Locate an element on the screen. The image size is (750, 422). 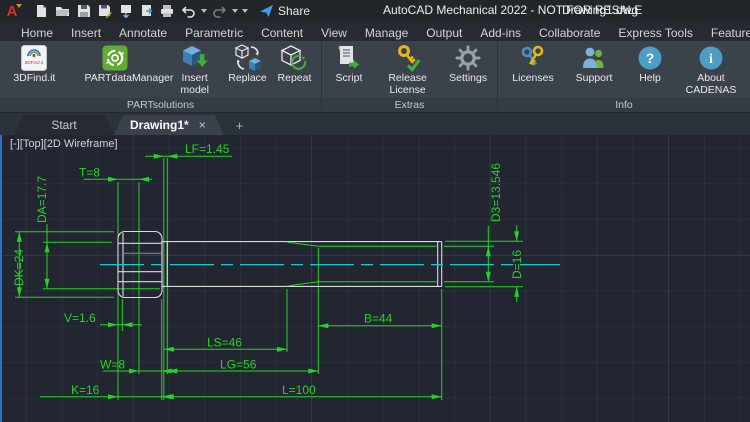
partdatamanager-button: PARTdataManager is located at coordinates (119, 64).